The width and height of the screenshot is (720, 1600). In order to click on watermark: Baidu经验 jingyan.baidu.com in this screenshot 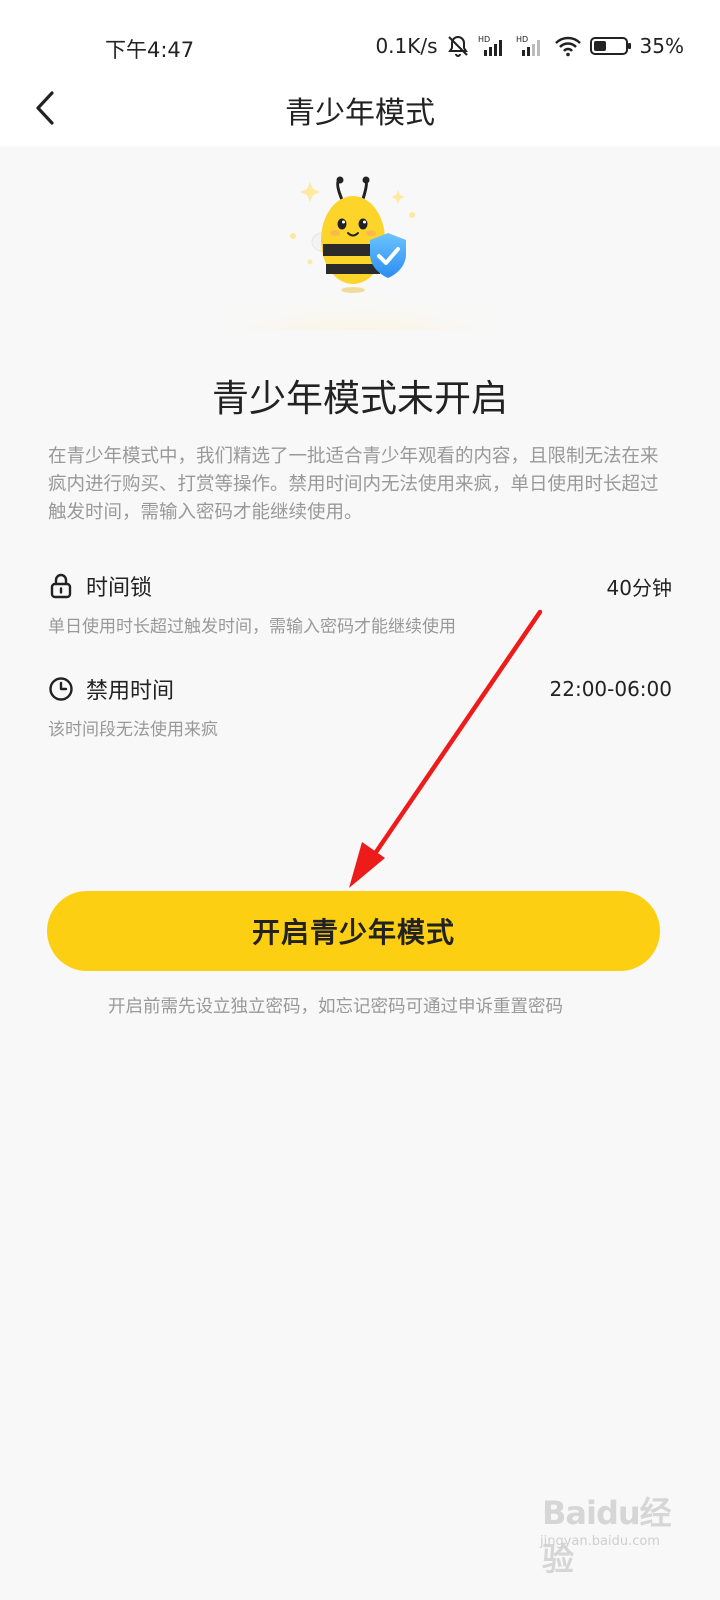, I will do `click(610, 1533)`.